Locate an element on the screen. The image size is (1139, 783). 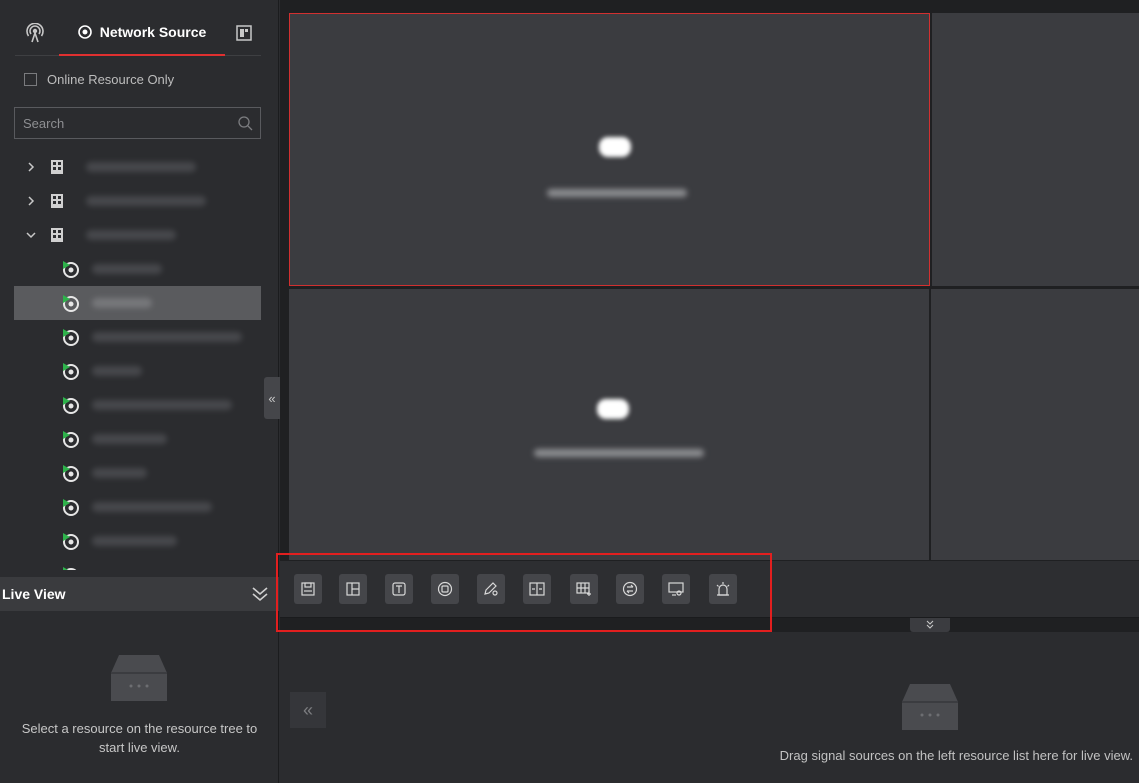
resource-tree is located at coordinates (137, 360).